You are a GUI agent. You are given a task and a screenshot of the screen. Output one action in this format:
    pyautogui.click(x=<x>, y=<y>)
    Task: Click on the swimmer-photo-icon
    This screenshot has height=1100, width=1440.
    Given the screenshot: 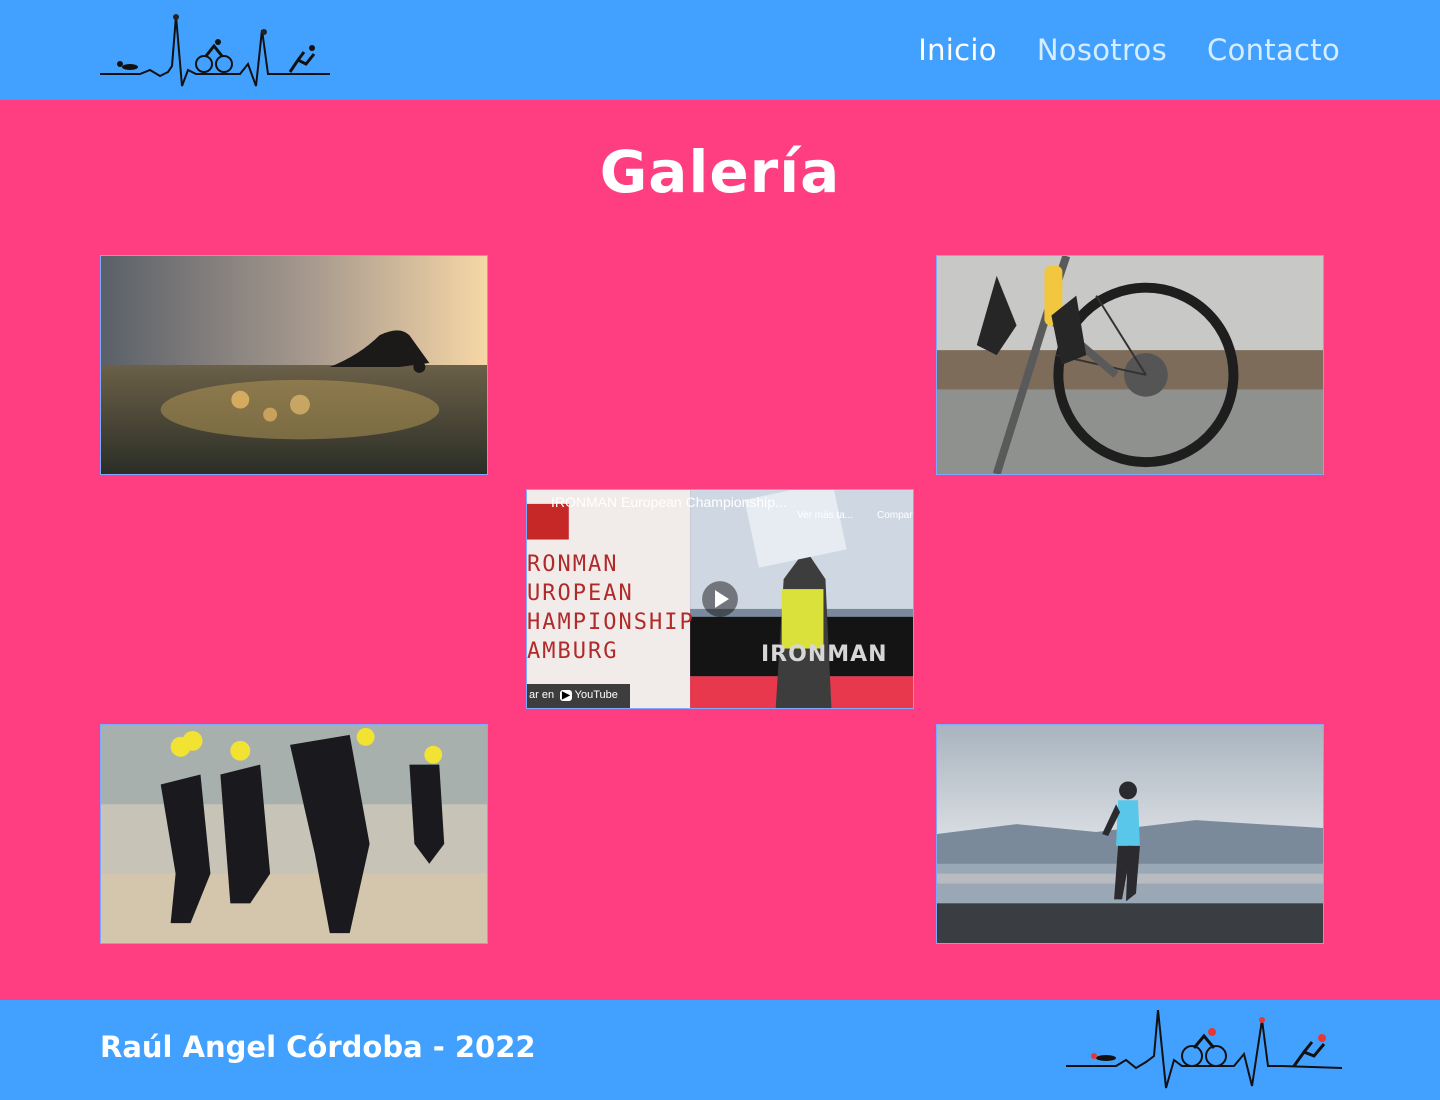 What is the action you would take?
    pyautogui.click(x=294, y=365)
    